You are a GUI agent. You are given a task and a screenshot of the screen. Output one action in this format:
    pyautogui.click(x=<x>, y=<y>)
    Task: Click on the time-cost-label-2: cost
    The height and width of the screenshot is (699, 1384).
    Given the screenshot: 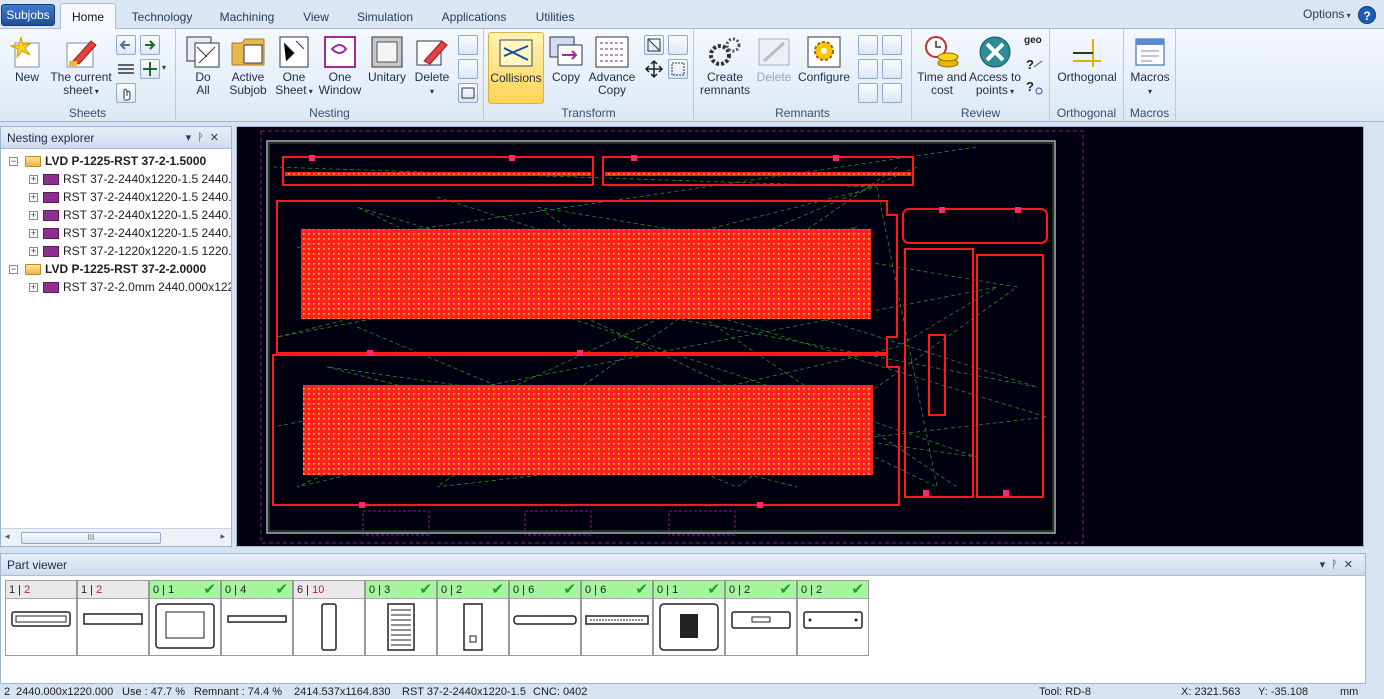 What is the action you would take?
    pyautogui.click(x=941, y=90)
    